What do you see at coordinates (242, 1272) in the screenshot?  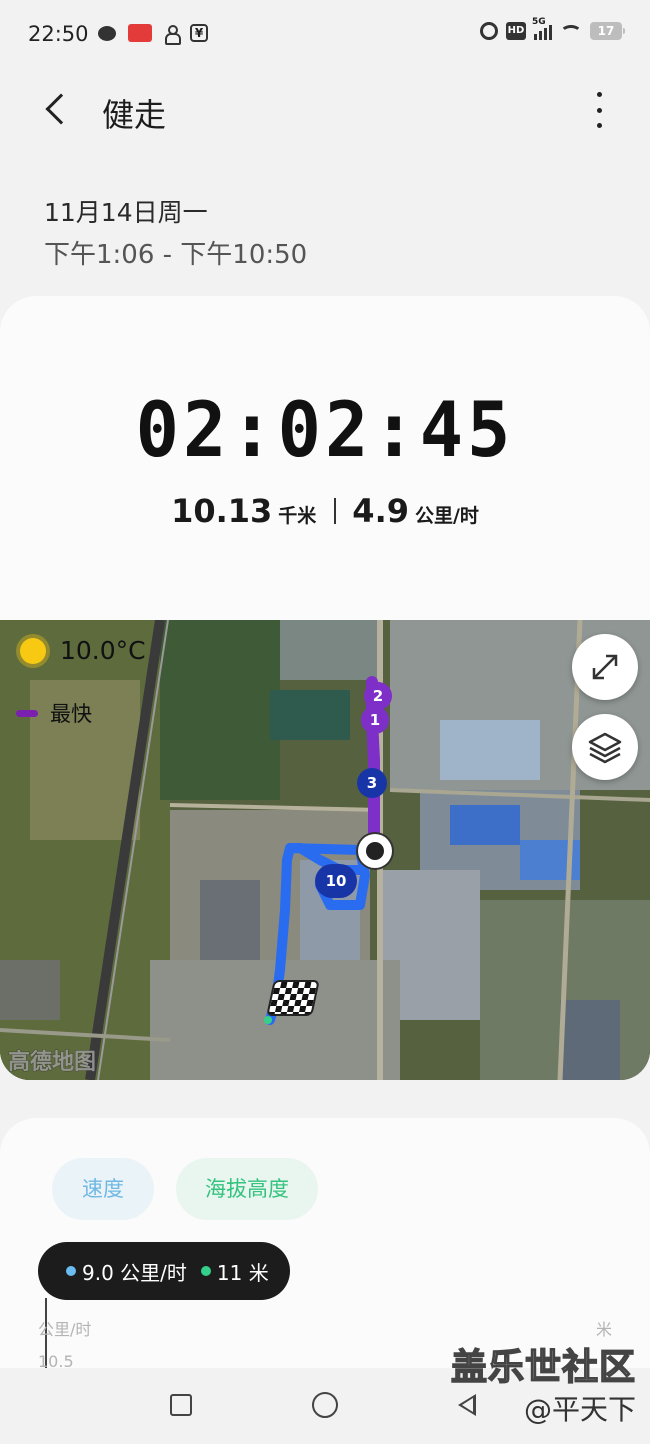 I see `tooltip-altitude: 11 米` at bounding box center [242, 1272].